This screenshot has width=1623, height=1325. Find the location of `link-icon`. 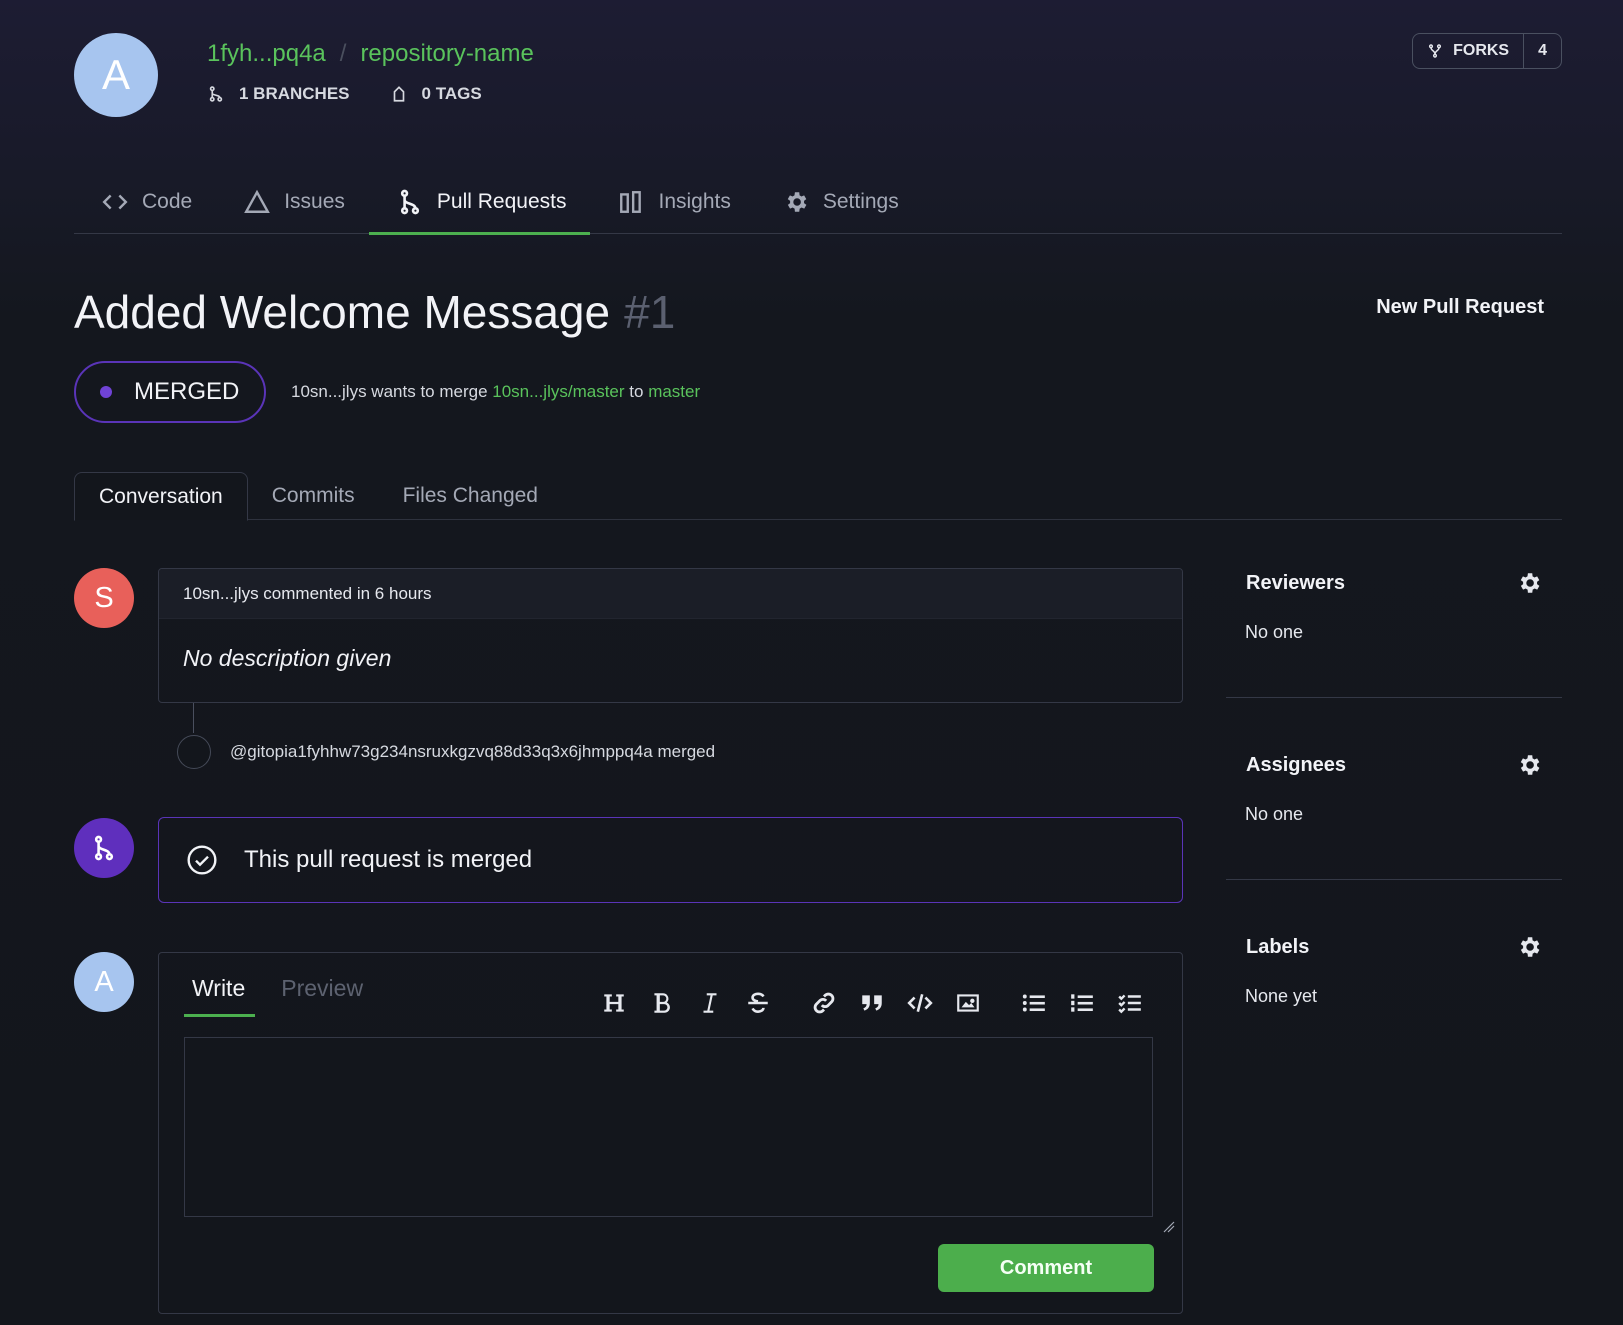

link-icon is located at coordinates (824, 1003).